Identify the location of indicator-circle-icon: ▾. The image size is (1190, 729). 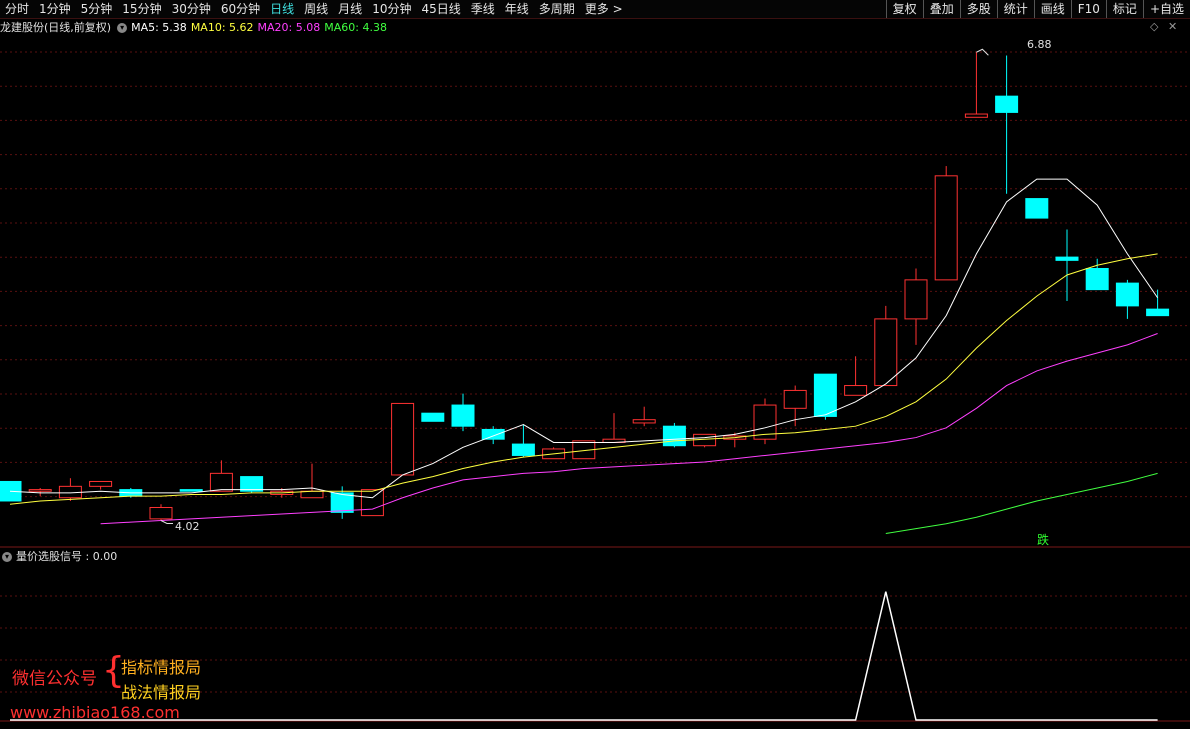
(7, 557).